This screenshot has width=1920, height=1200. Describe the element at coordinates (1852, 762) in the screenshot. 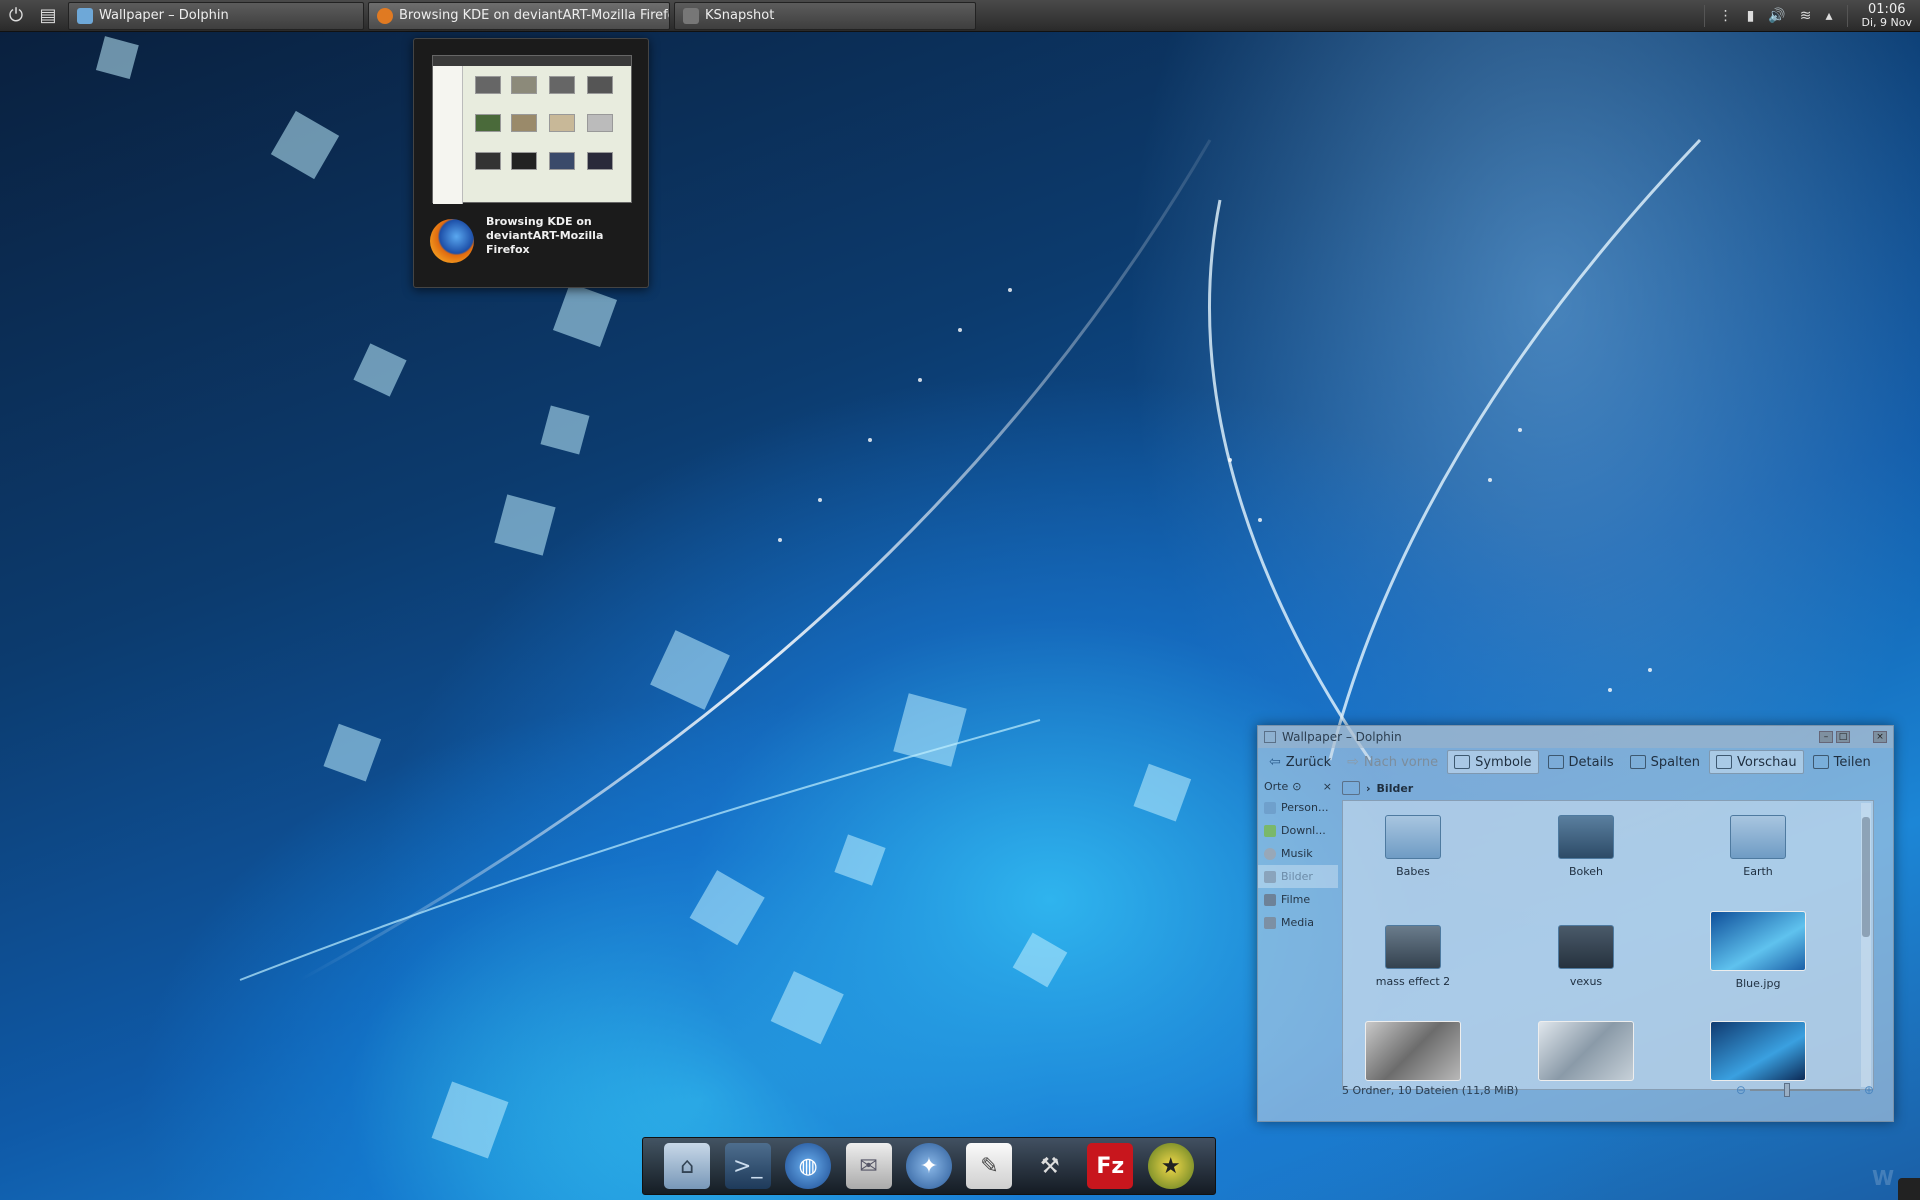

I see `split-label: Teilen` at that location.